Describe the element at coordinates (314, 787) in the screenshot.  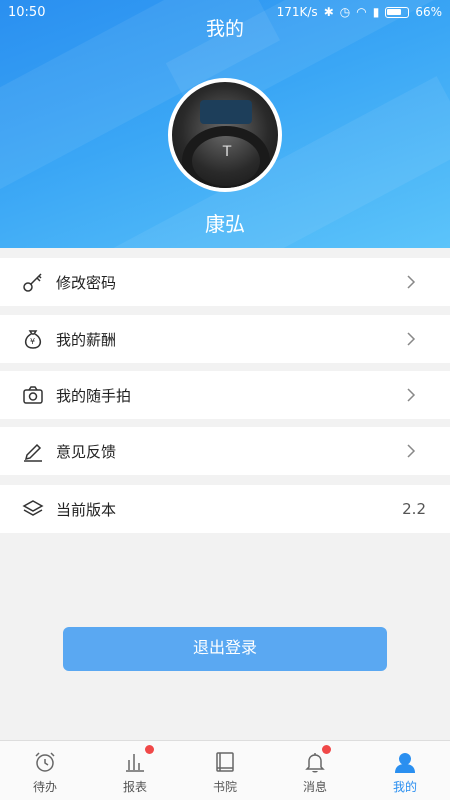
I see `tab-label: 消息` at that location.